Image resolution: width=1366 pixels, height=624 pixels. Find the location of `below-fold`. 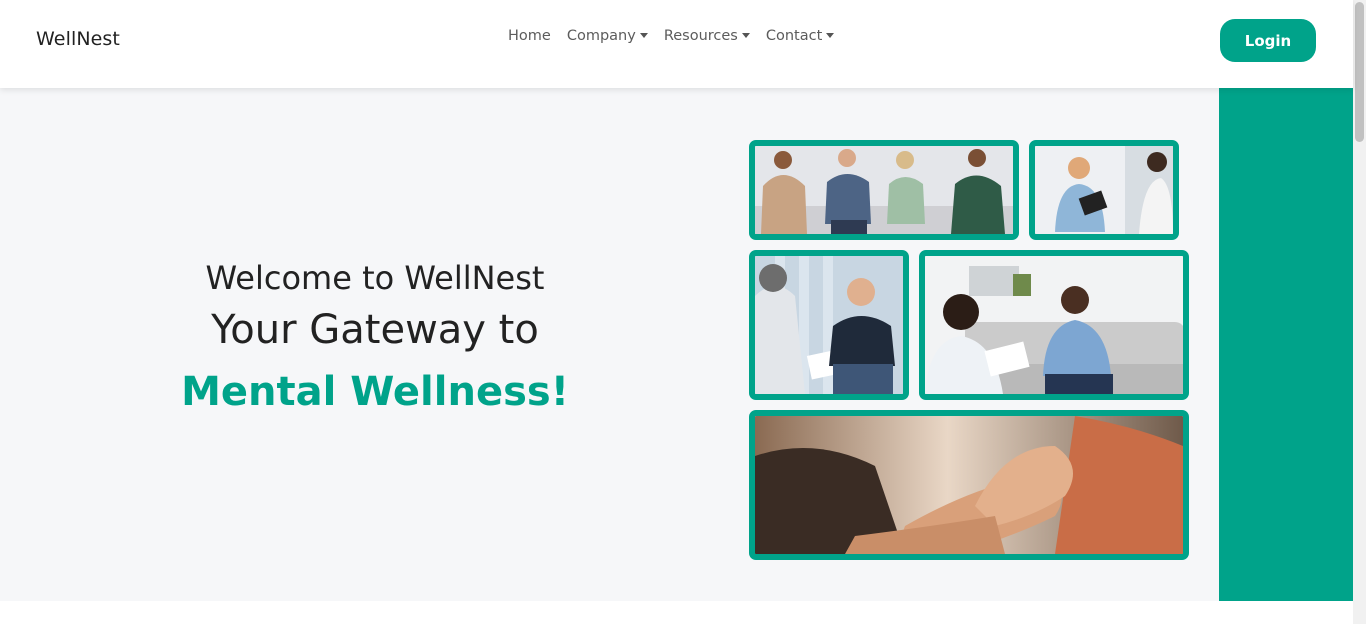

below-fold is located at coordinates (676, 612).